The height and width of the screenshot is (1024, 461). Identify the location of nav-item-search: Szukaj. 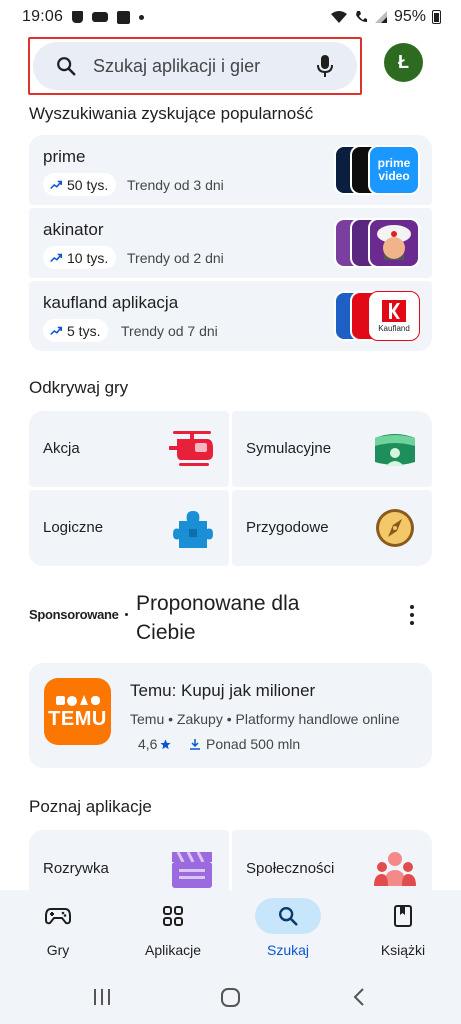
(288, 928).